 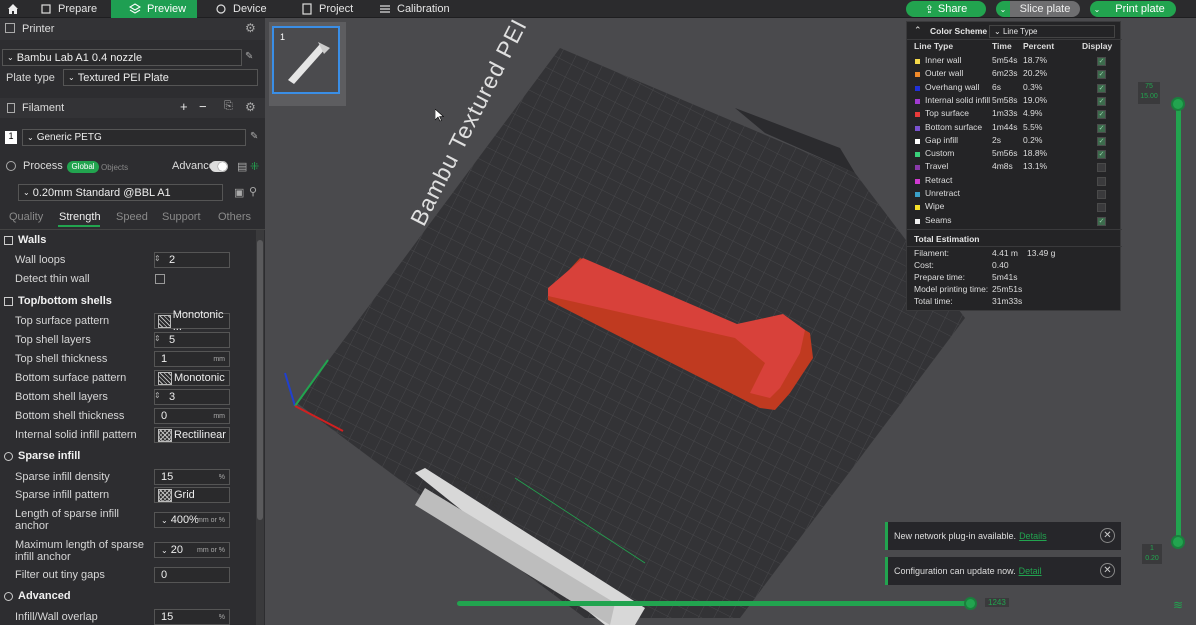 I want to click on tab-speed: Speed, so click(x=132, y=217).